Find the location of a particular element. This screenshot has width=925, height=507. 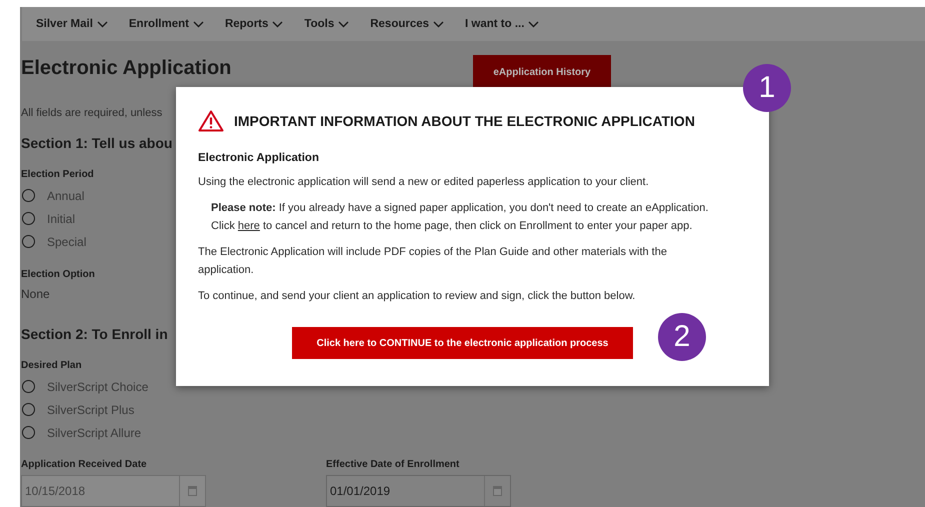

step-badge: 1 is located at coordinates (767, 88).